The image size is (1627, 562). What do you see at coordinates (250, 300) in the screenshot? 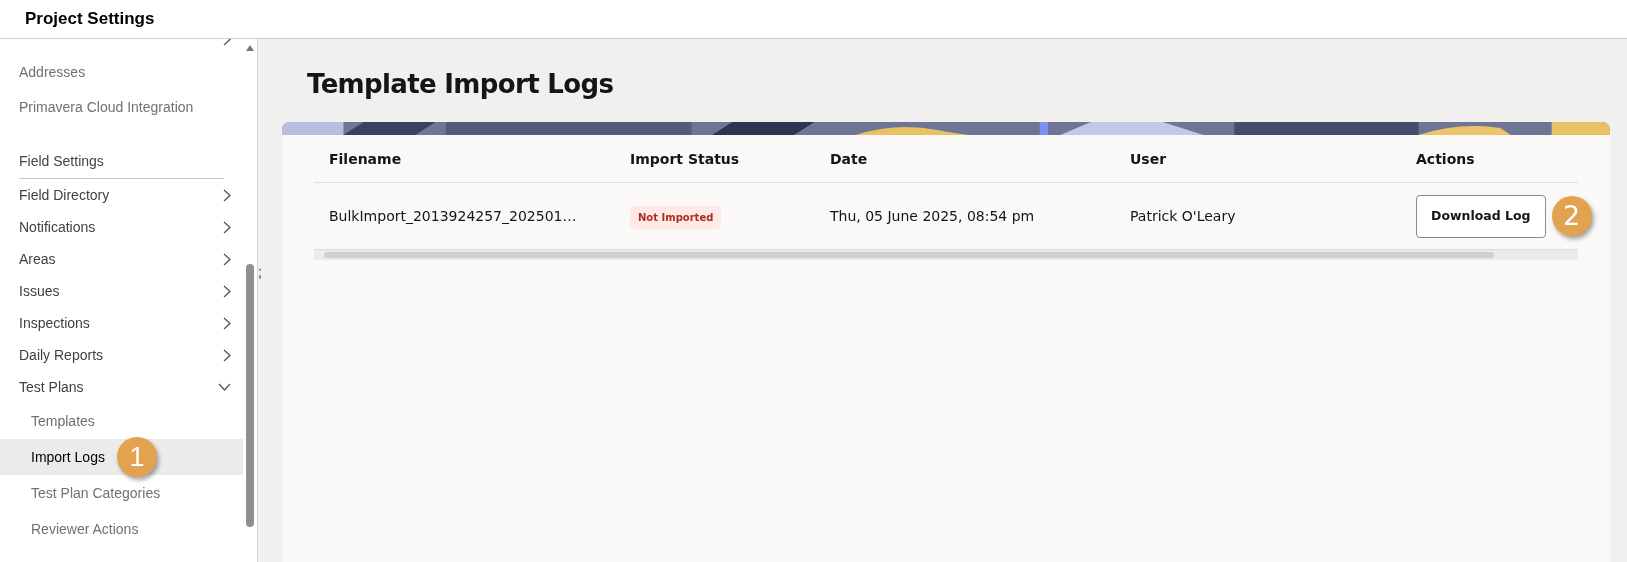
I see `scrollbar` at bounding box center [250, 300].